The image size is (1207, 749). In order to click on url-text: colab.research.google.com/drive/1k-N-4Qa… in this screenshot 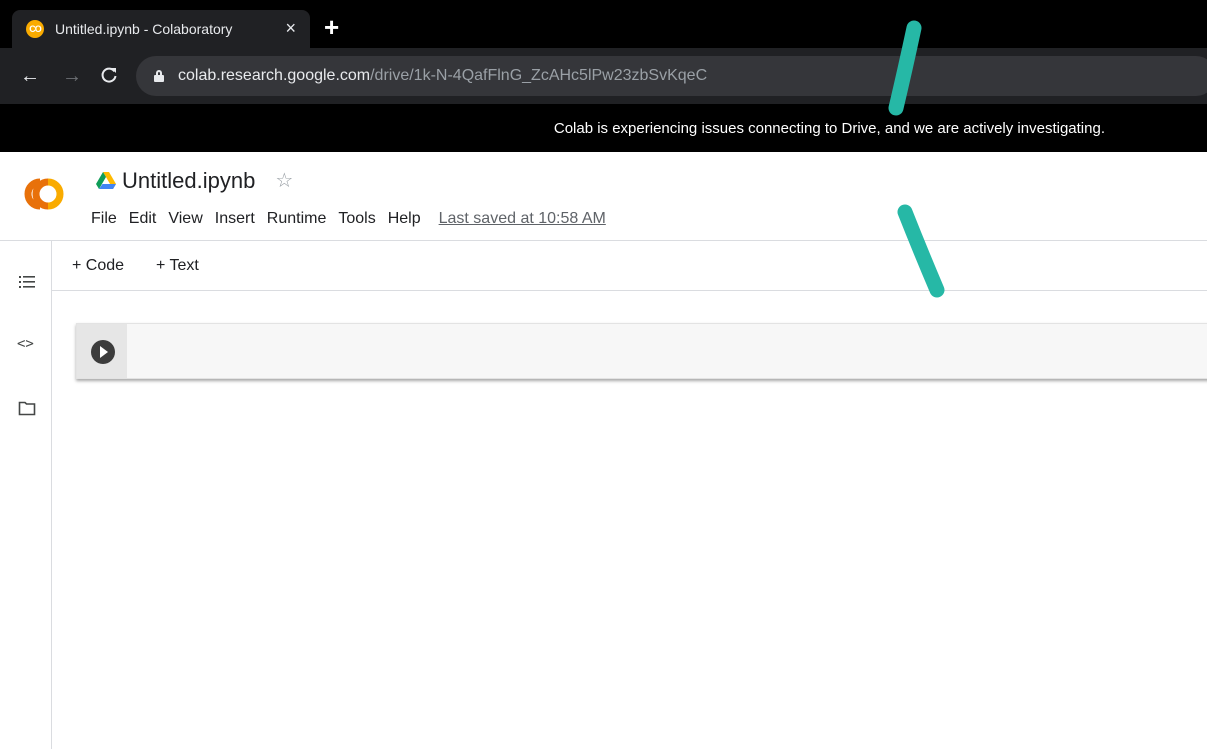, I will do `click(442, 76)`.